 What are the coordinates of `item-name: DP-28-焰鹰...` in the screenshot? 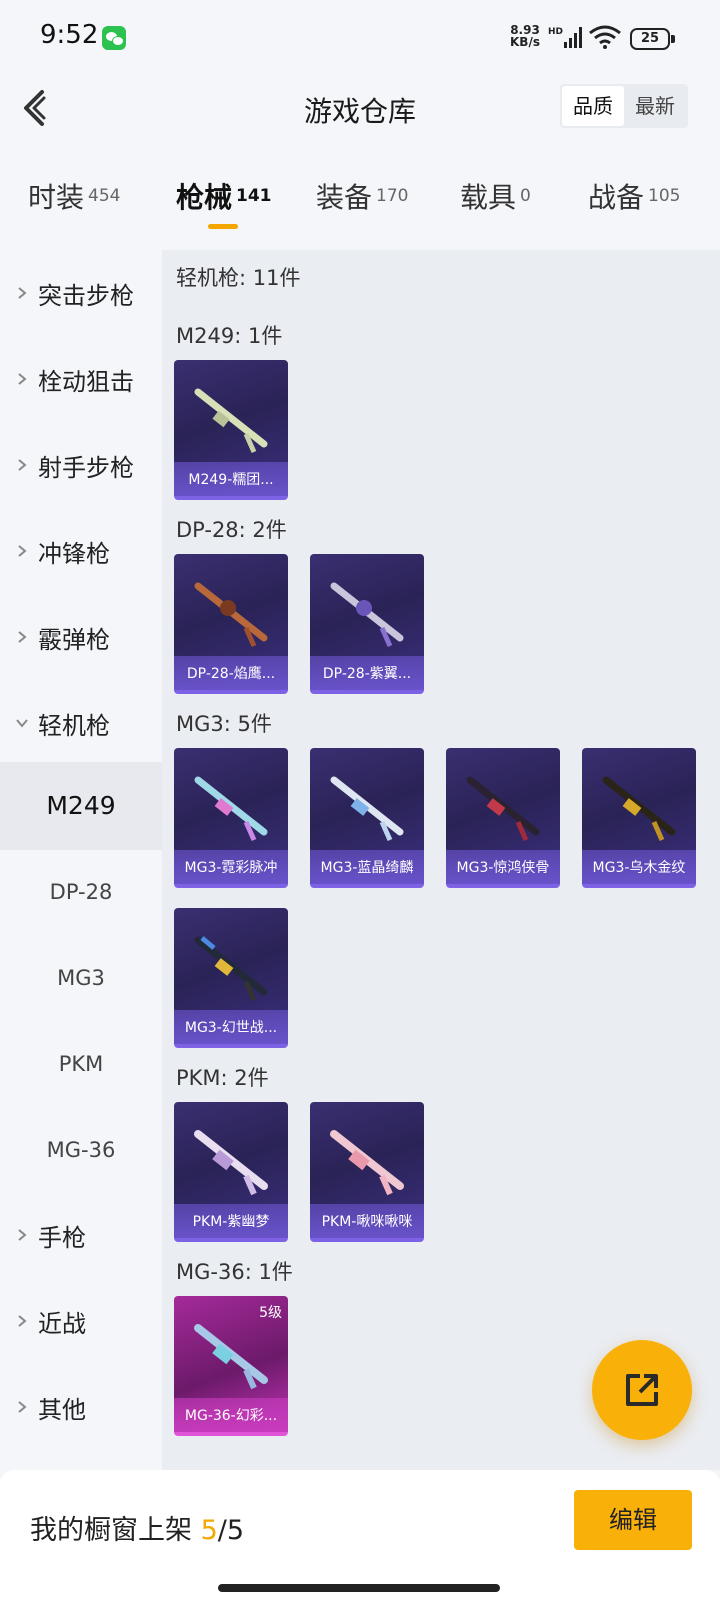 It's located at (231, 674).